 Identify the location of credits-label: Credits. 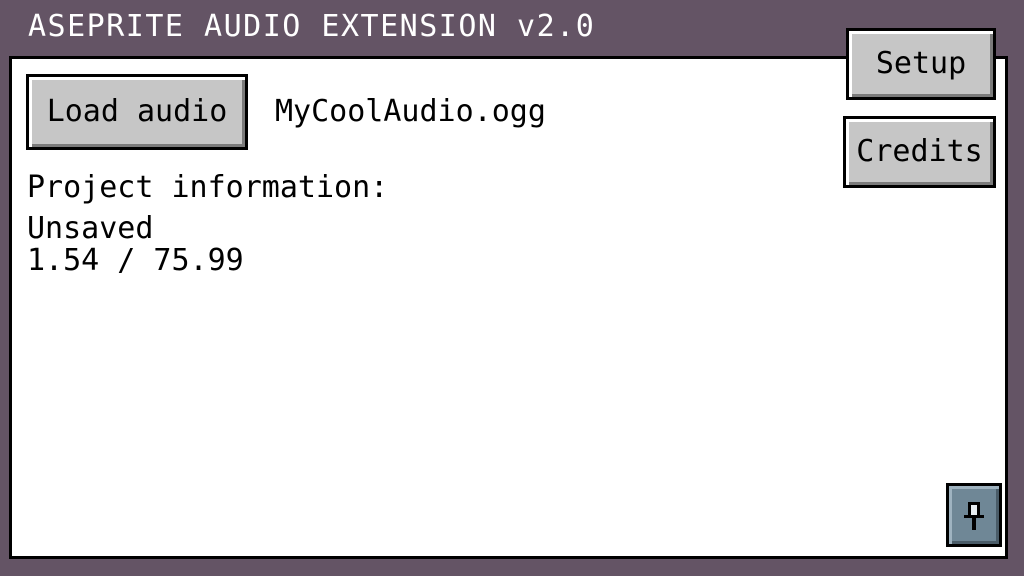
(919, 151).